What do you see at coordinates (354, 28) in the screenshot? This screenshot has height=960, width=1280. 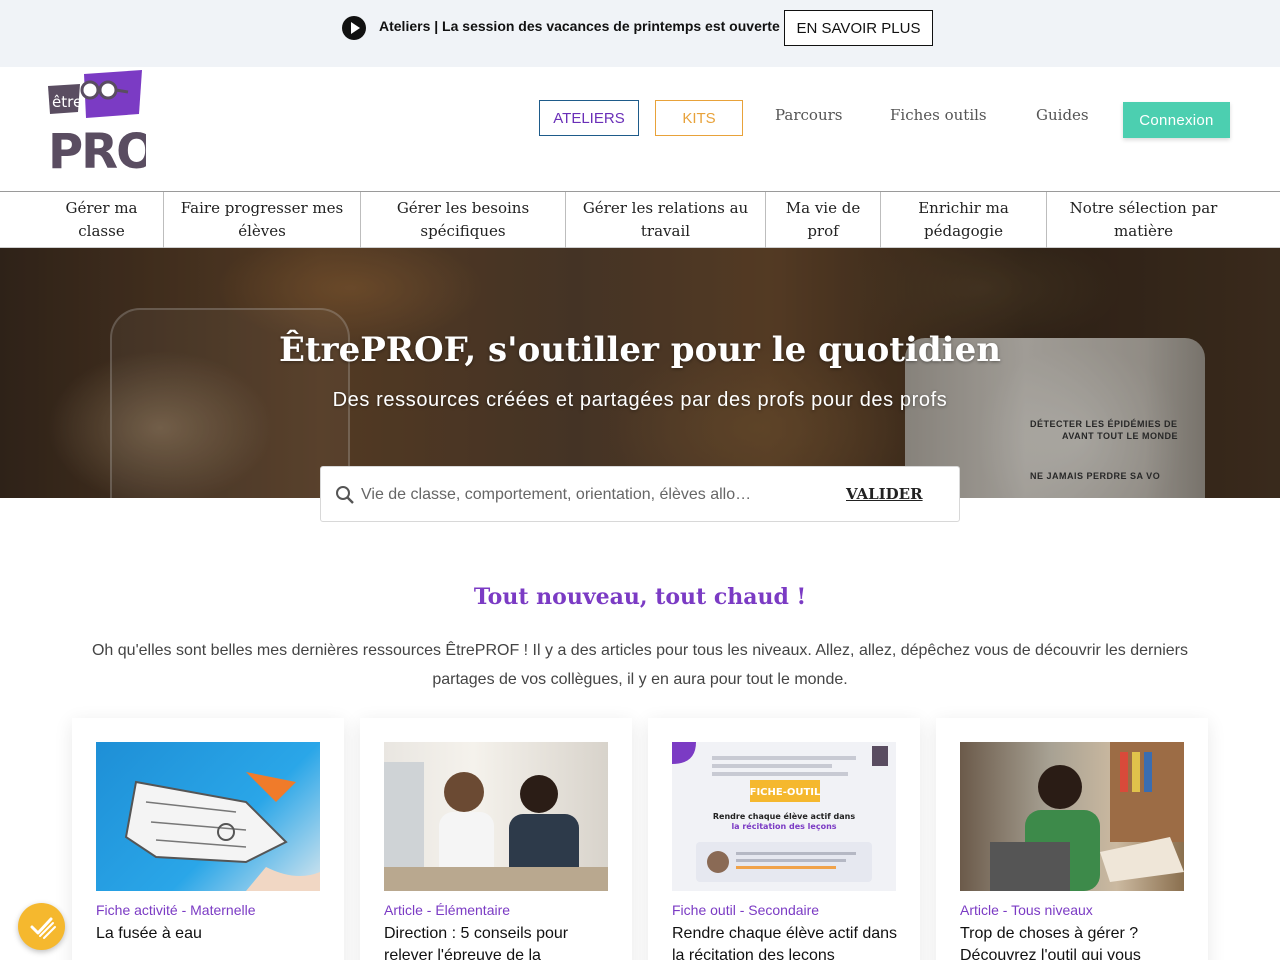 I see `play-icon` at bounding box center [354, 28].